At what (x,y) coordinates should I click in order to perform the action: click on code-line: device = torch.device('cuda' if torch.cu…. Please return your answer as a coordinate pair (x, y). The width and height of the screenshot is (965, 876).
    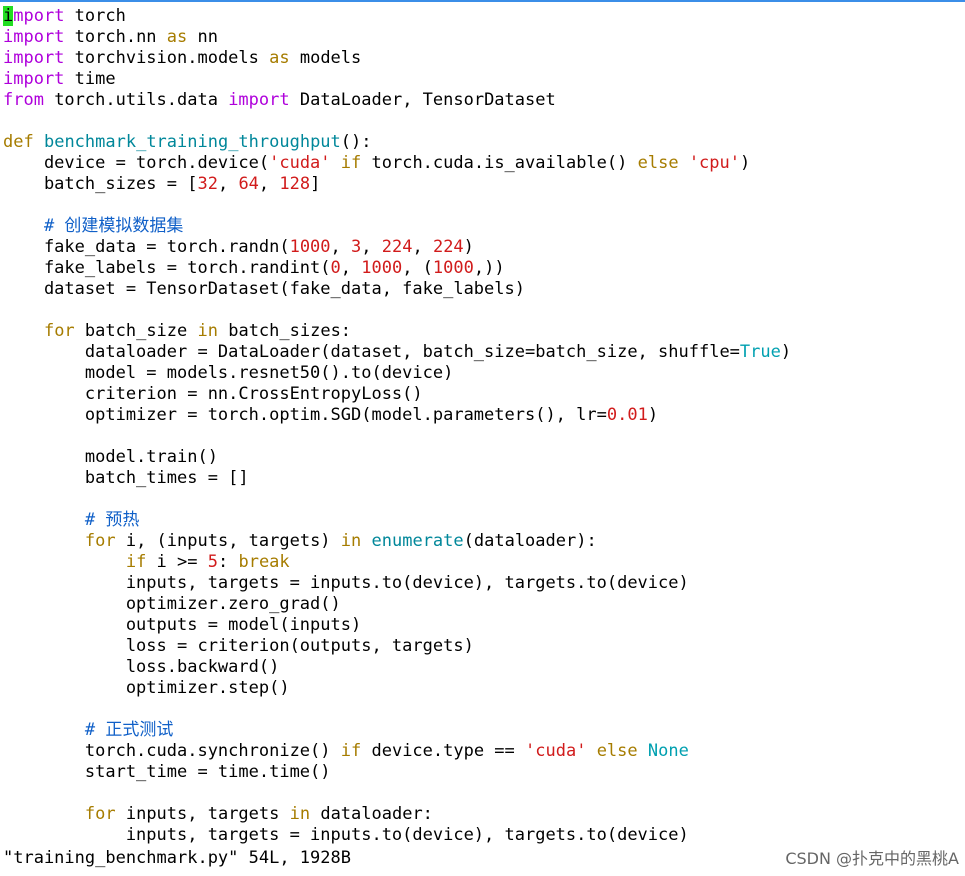
    Looking at the image, I should click on (483, 163).